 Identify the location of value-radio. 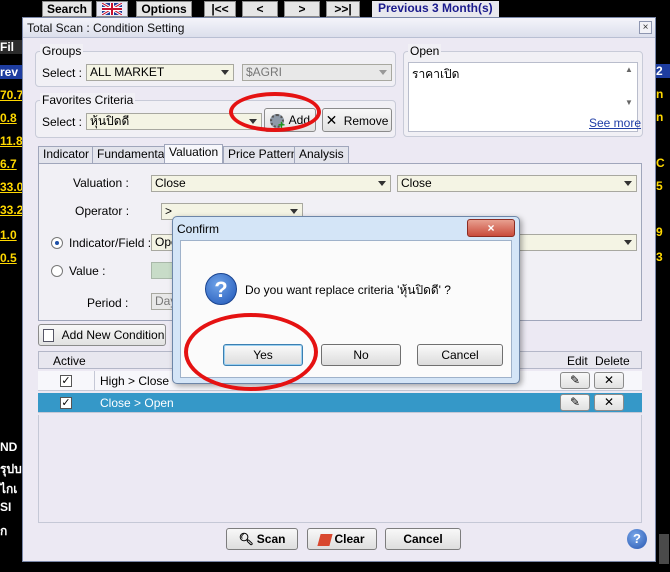
(57, 271).